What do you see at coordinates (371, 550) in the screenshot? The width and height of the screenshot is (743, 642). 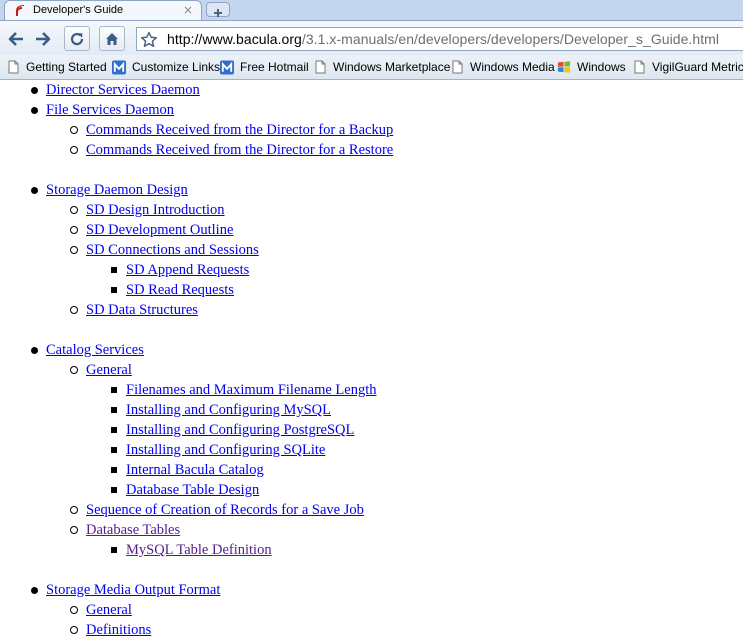 I see `list-item: MySQL Table Definition` at bounding box center [371, 550].